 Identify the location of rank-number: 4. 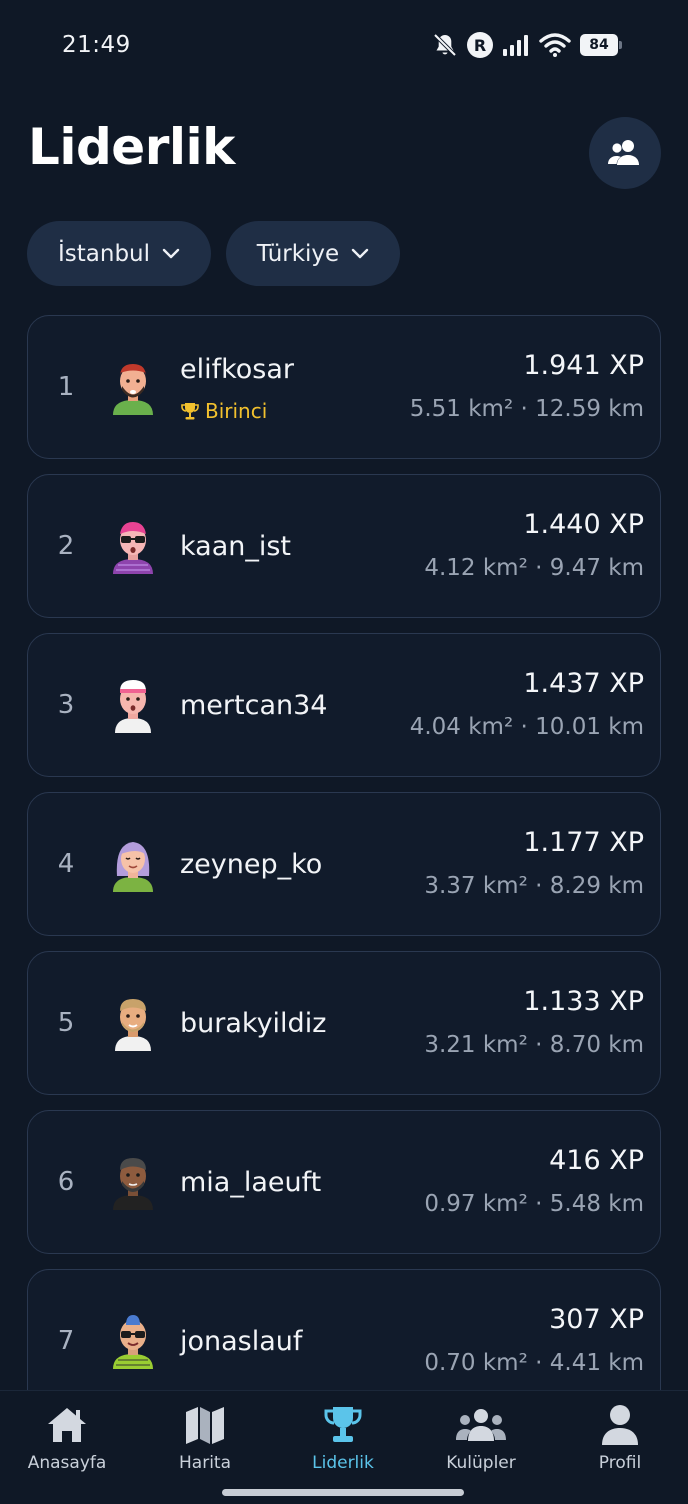
(66, 864).